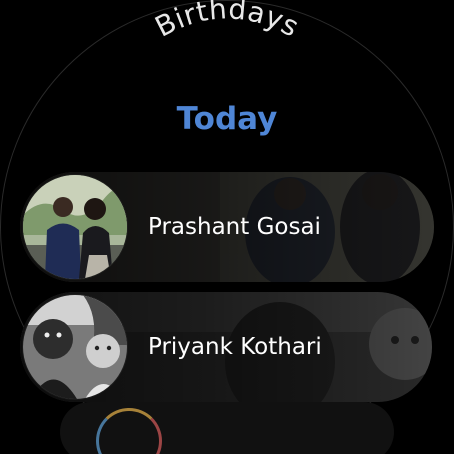  Describe the element at coordinates (227, 119) in the screenshot. I see `section-header-today: Today` at that location.